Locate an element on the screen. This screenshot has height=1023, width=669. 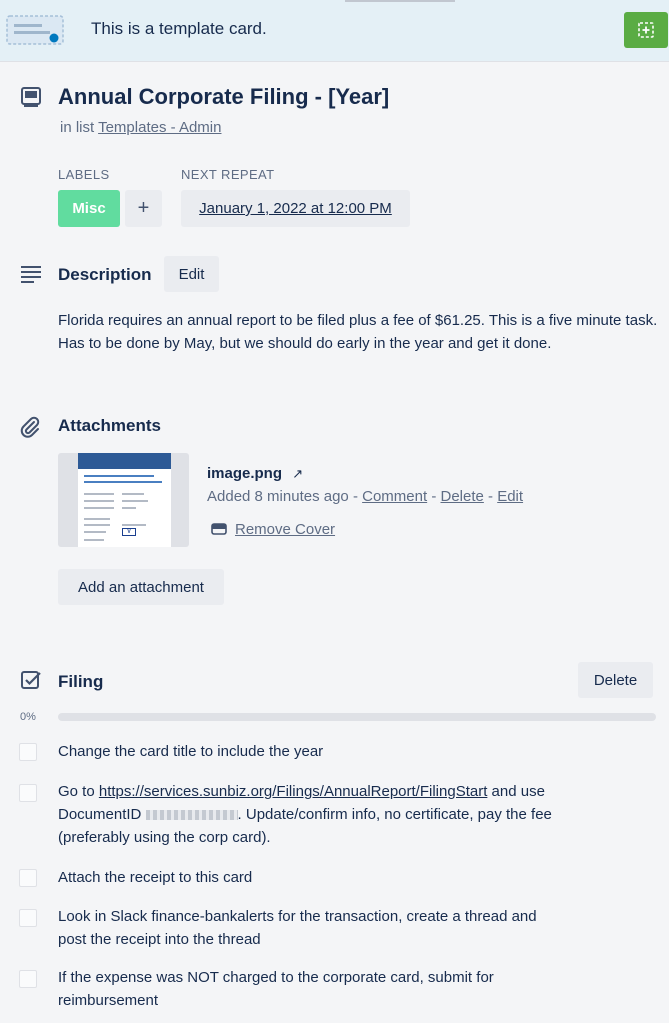
template-banner: This is a template card. is located at coordinates (334, 31).